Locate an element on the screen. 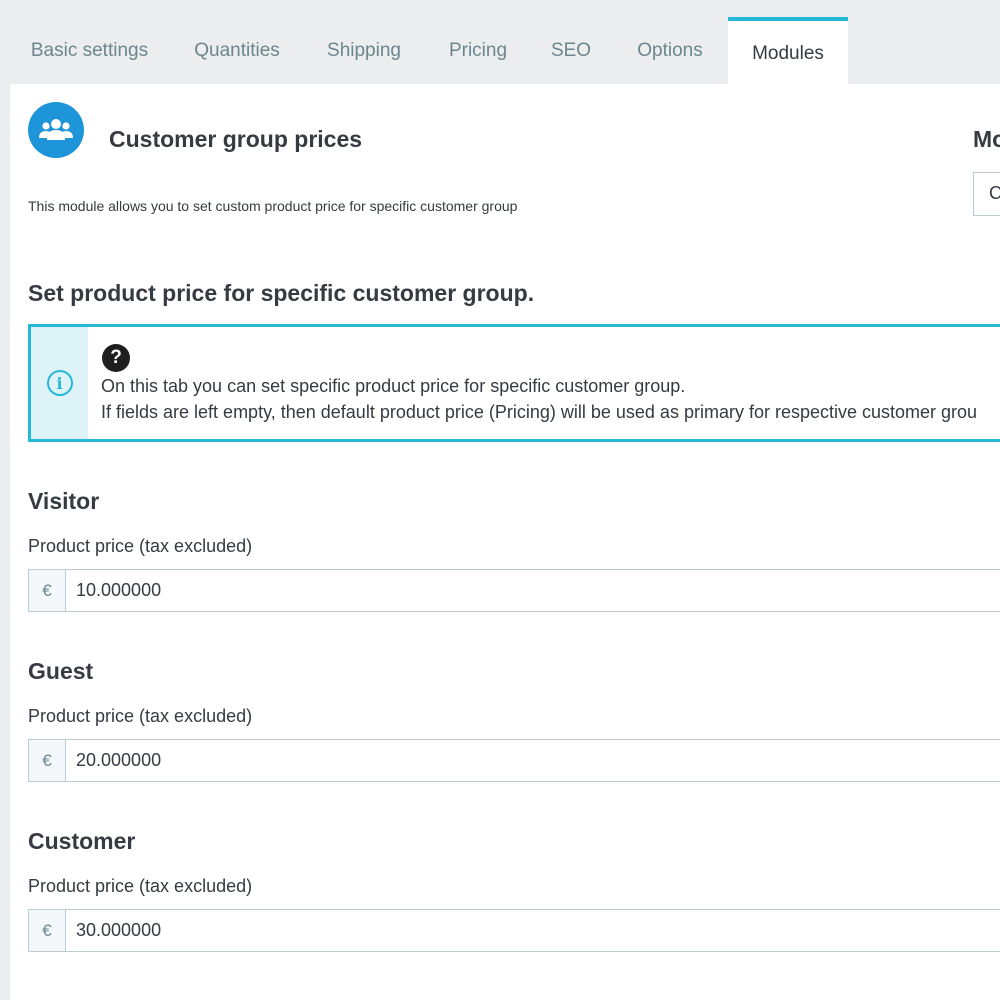  tab-modules: Modules is located at coordinates (788, 50).